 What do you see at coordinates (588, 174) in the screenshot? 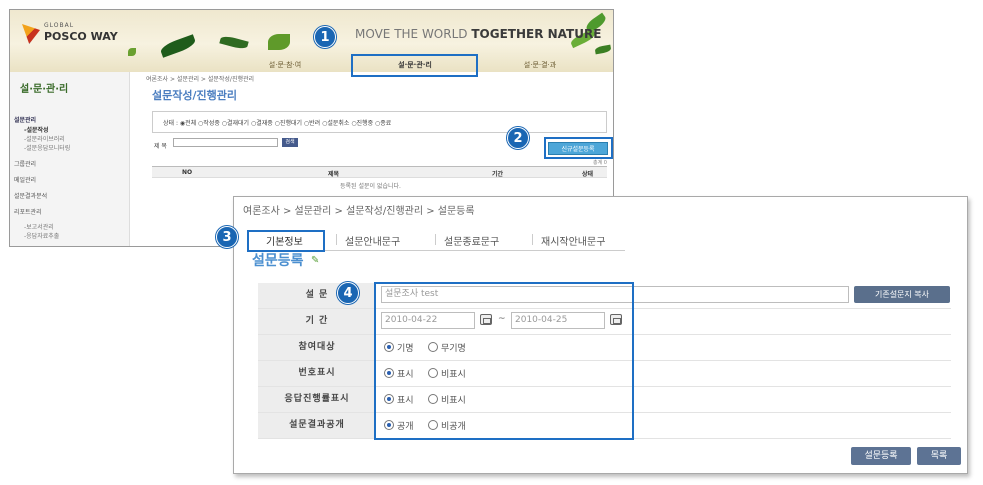
I see `column-header-status: 상태` at bounding box center [588, 174].